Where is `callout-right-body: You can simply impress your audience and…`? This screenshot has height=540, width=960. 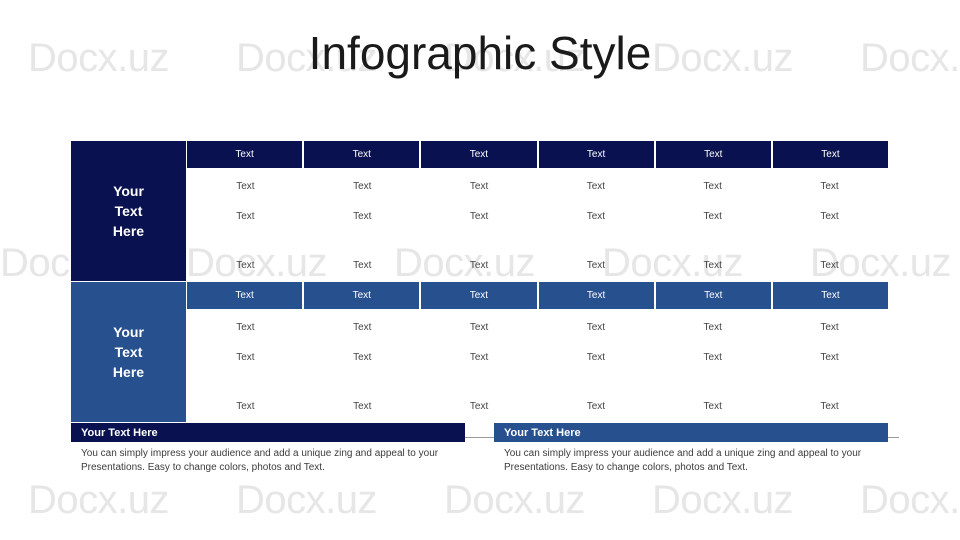
callout-right-body: You can simply impress your audience and… is located at coordinates (683, 460).